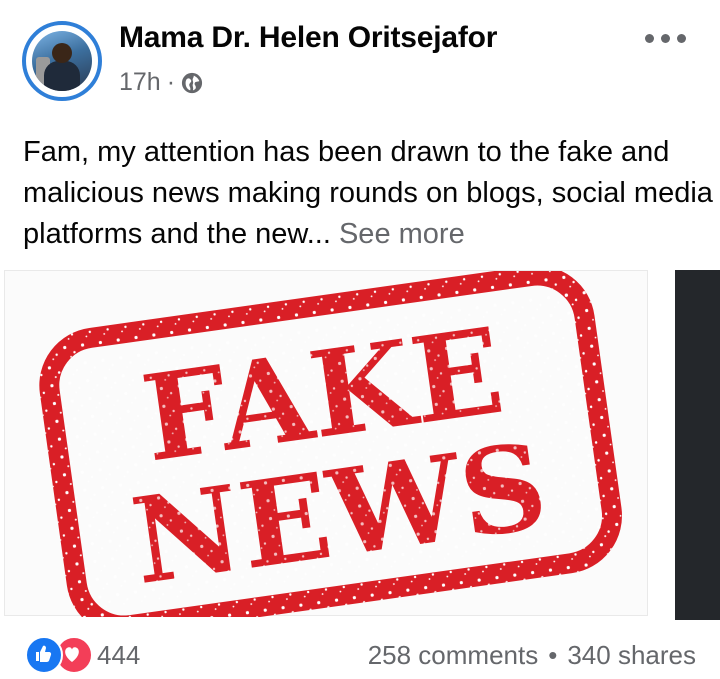 The image size is (720, 679). Describe the element at coordinates (402, 234) in the screenshot. I see `see-more-link: See more` at that location.